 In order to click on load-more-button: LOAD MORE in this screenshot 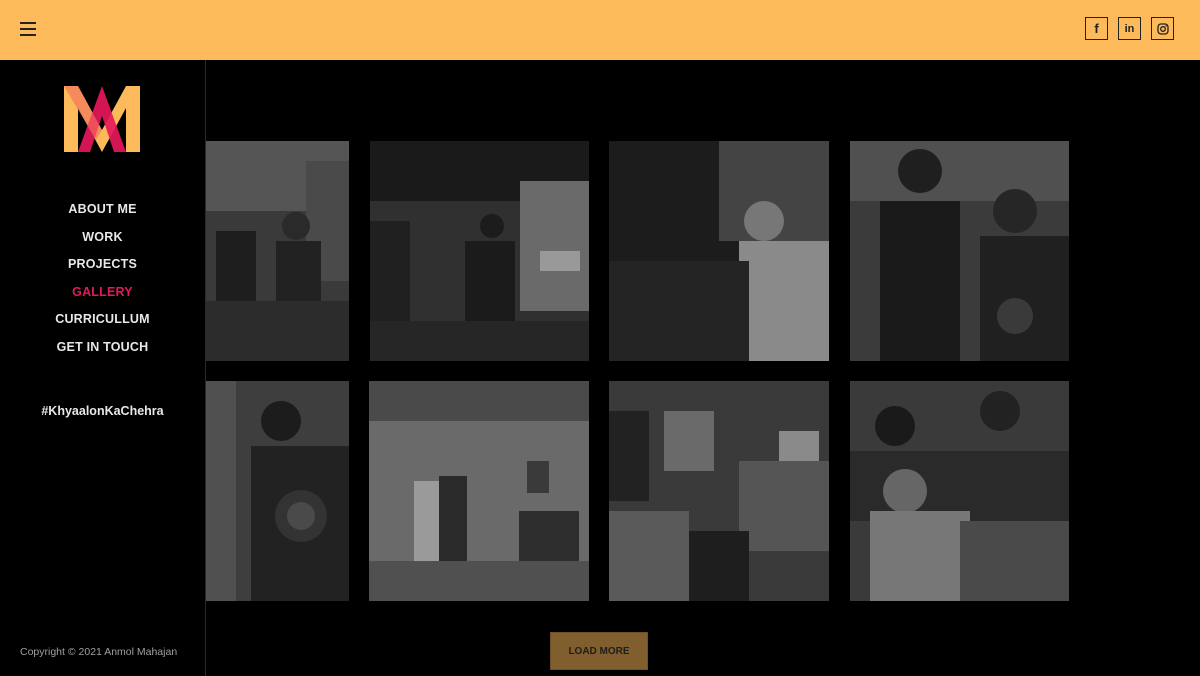, I will do `click(599, 651)`.